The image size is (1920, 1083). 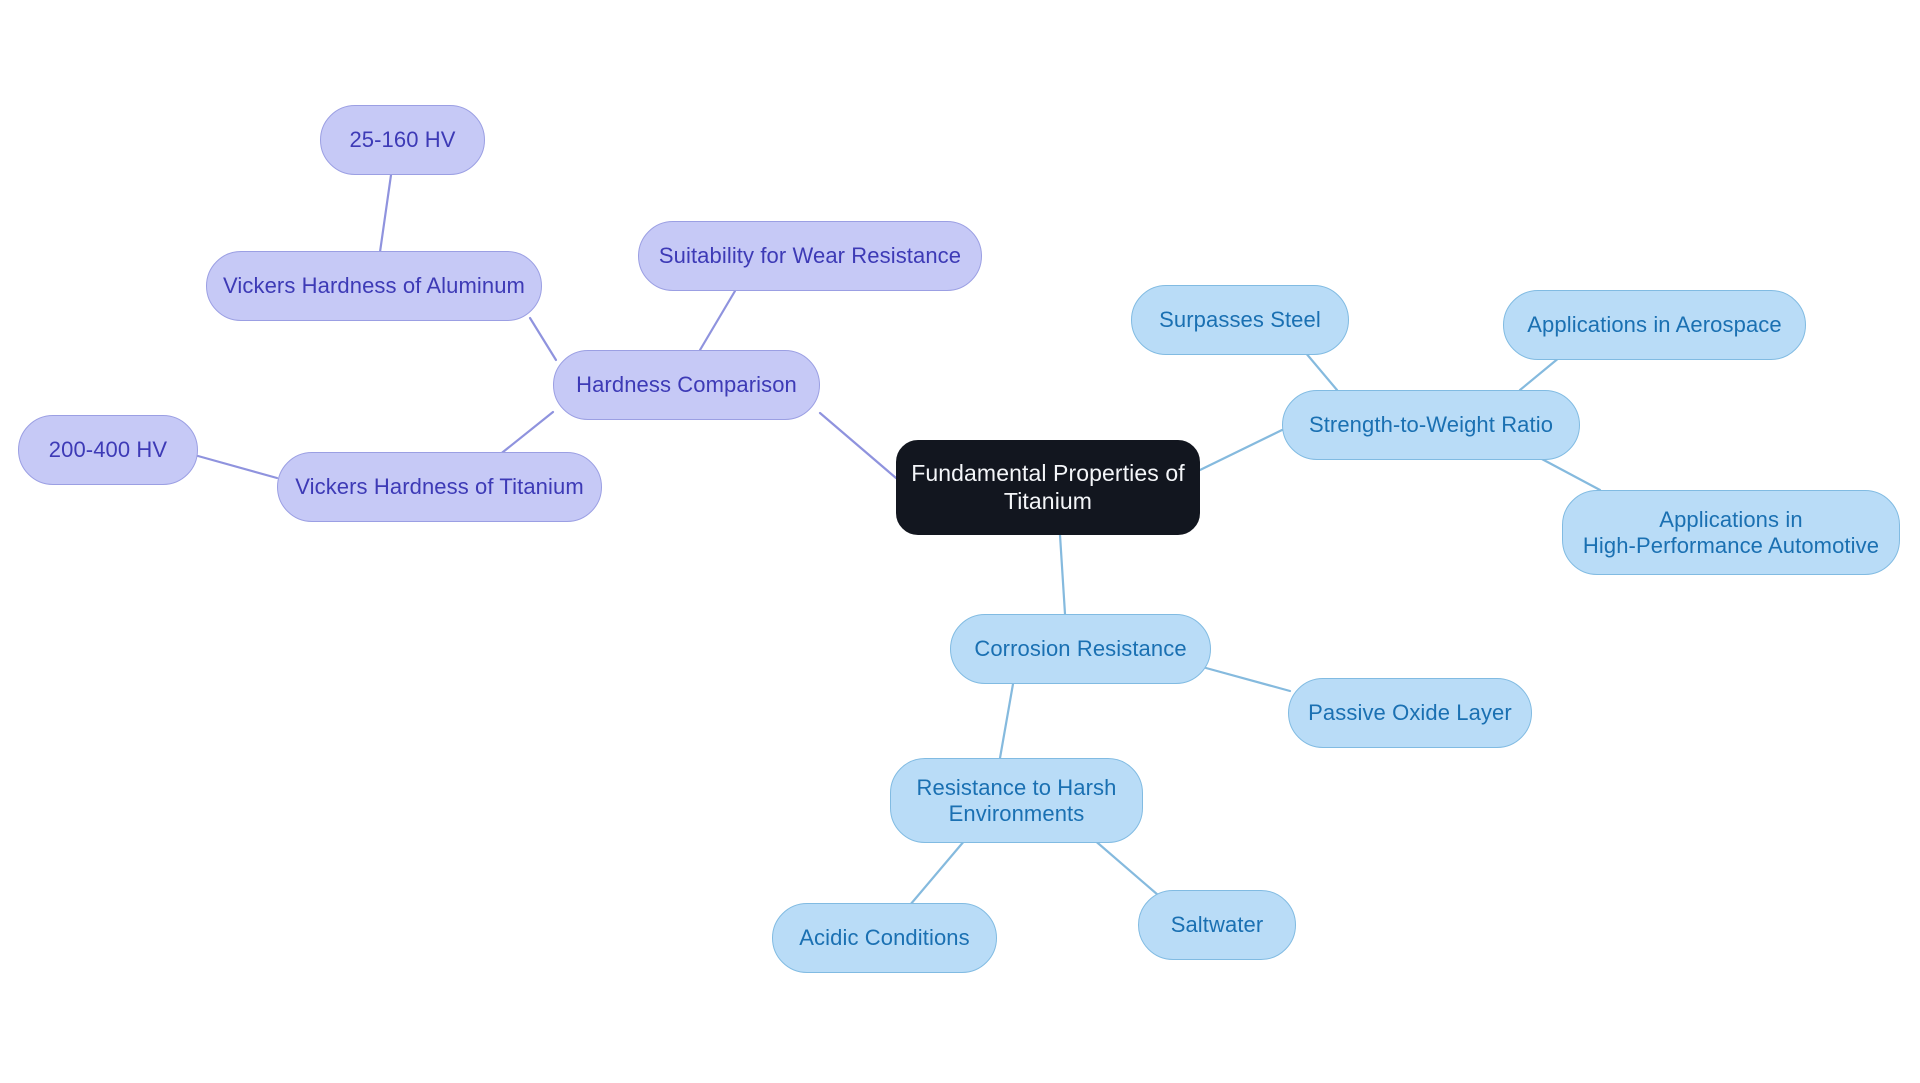 I want to click on node-label: Strength-to-Weight Ratio, so click(x=1431, y=425).